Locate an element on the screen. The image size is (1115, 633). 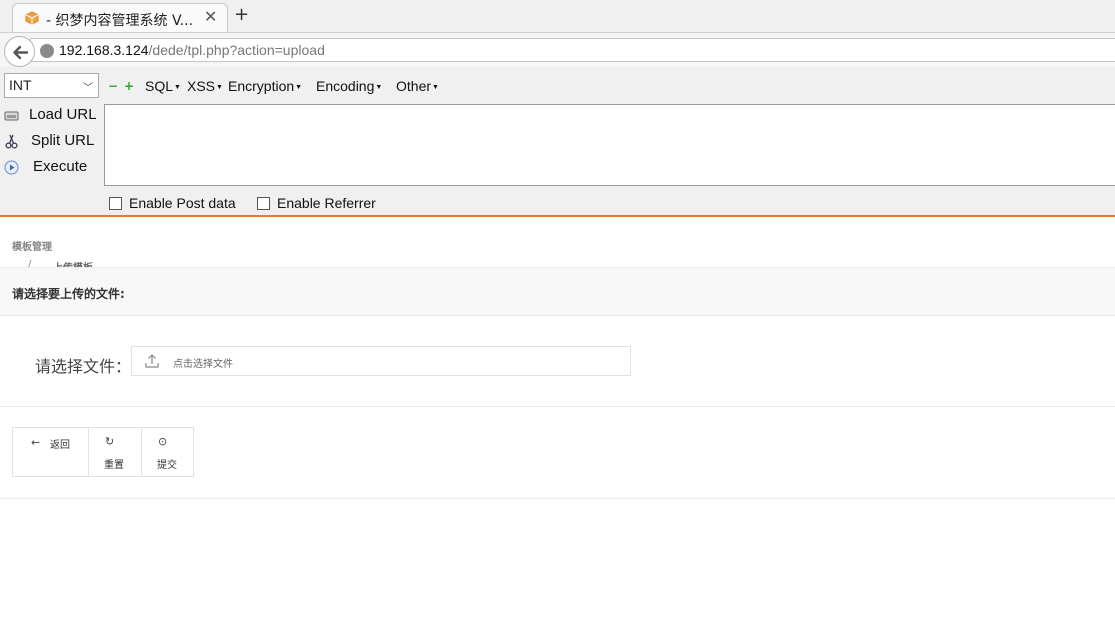
url-path: /dede/tpl.php?action=upload is located at coordinates (236, 50).